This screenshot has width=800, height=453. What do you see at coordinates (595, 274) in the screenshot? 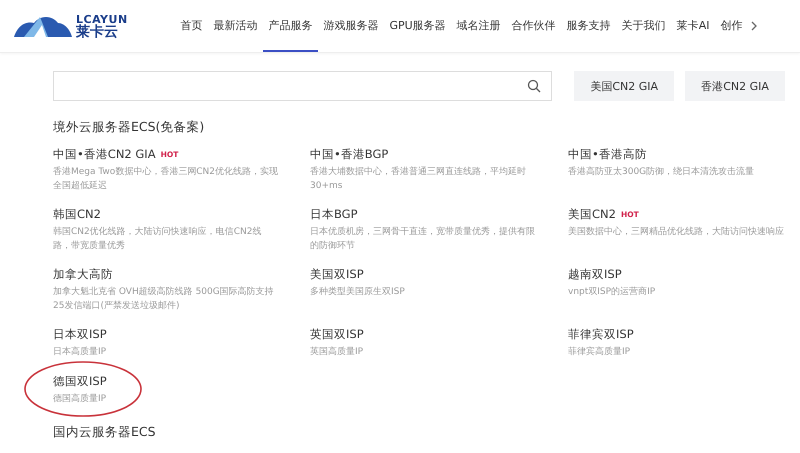
I see `product-name-link: 越南双ISP` at bounding box center [595, 274].